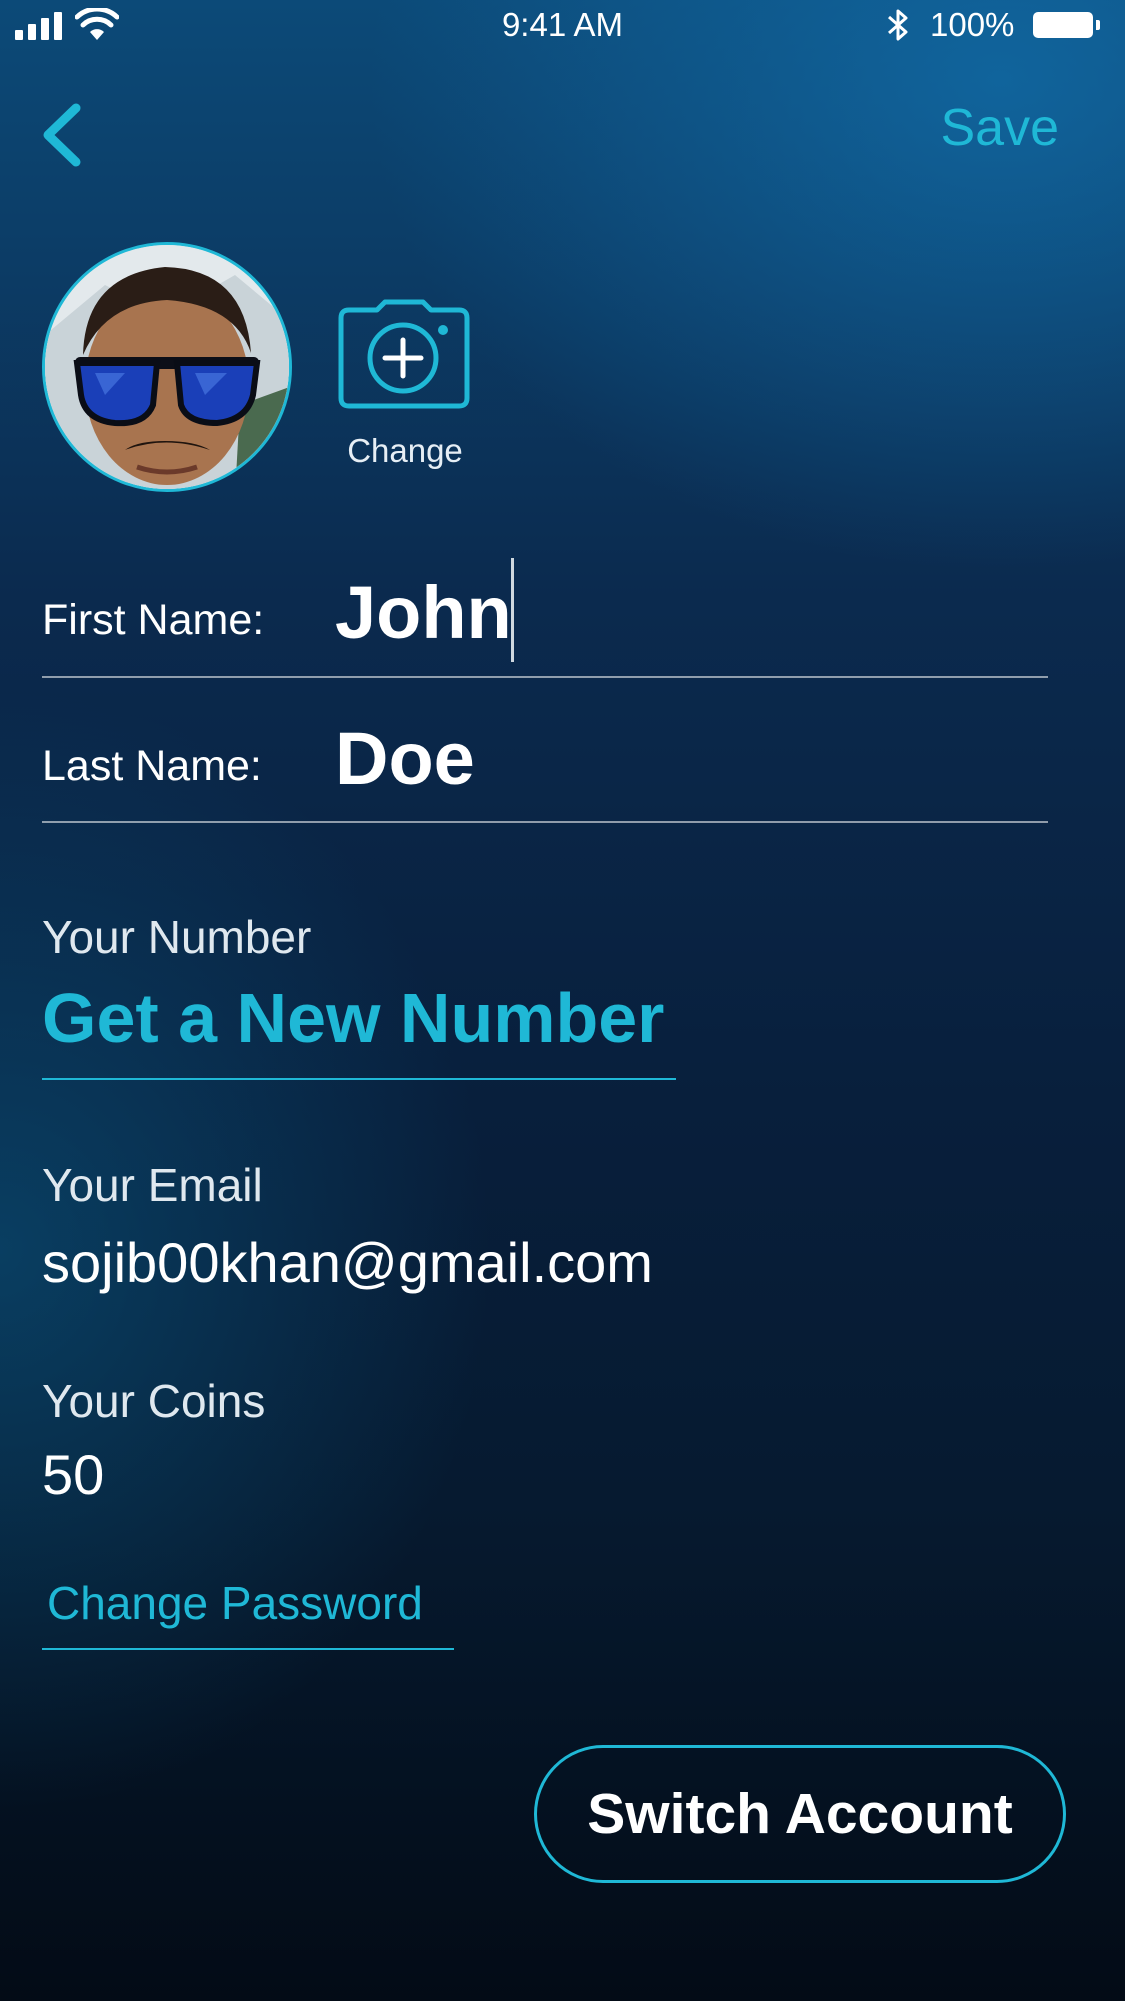  Describe the element at coordinates (800, 1814) in the screenshot. I see `switch-account-button: Switch Account` at that location.